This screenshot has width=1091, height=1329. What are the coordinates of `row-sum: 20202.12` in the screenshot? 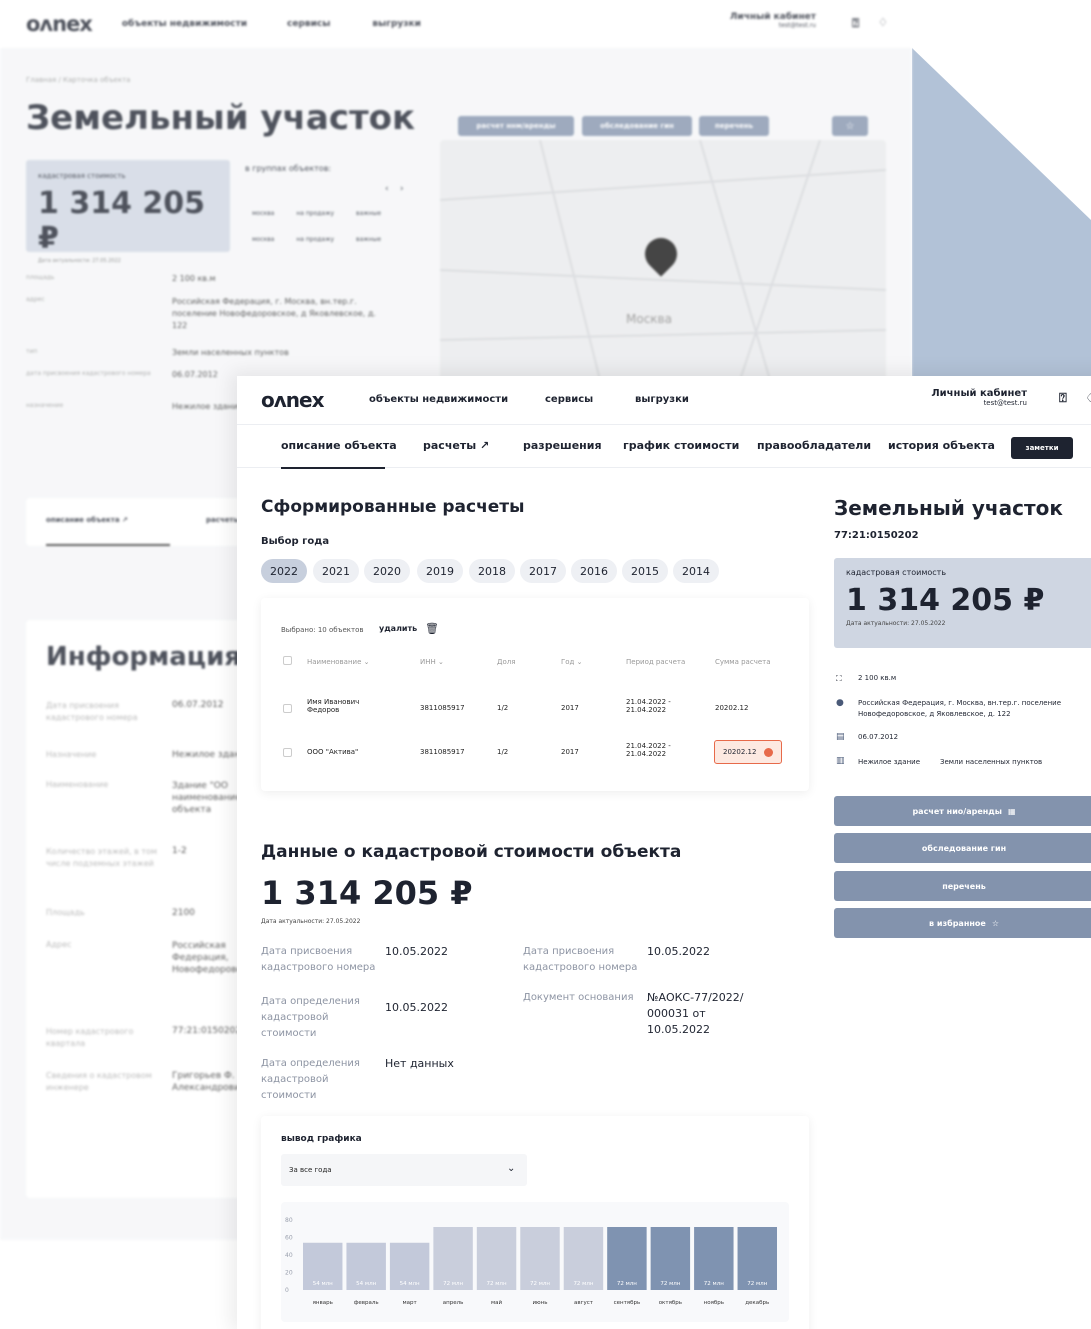 It's located at (732, 708).